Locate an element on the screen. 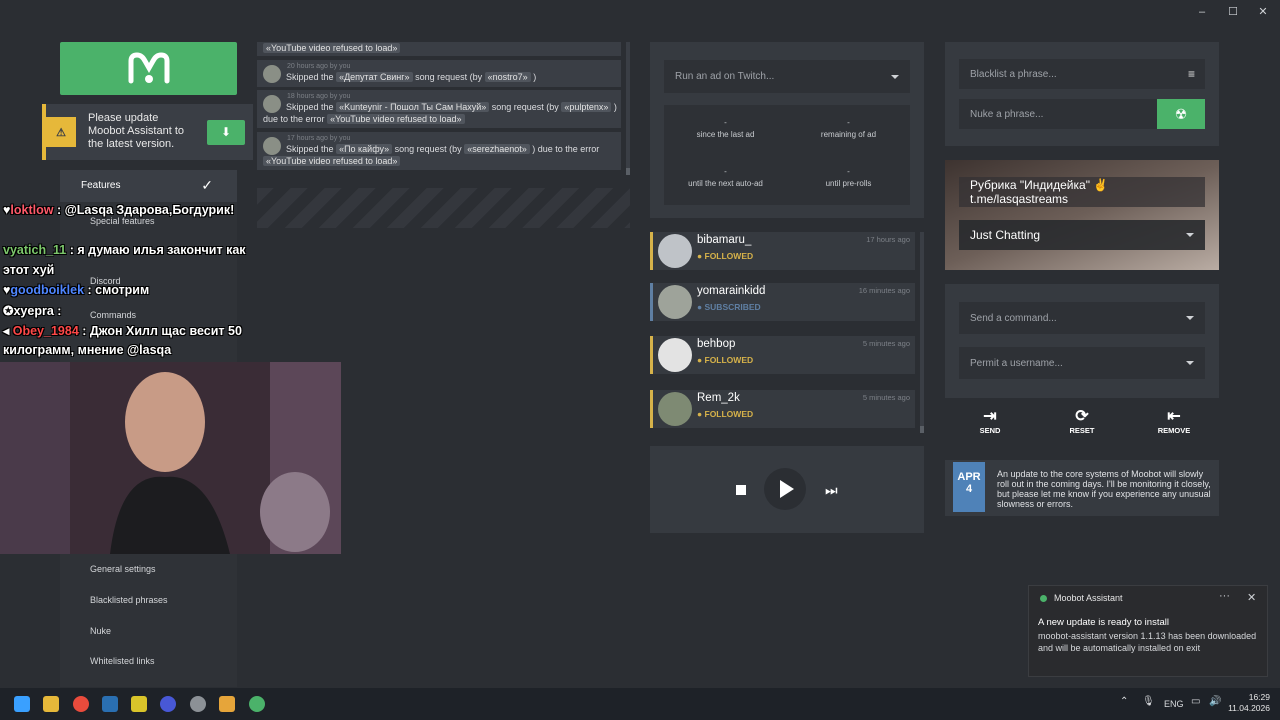 The height and width of the screenshot is (720, 1280). news-month: APR is located at coordinates (969, 477).